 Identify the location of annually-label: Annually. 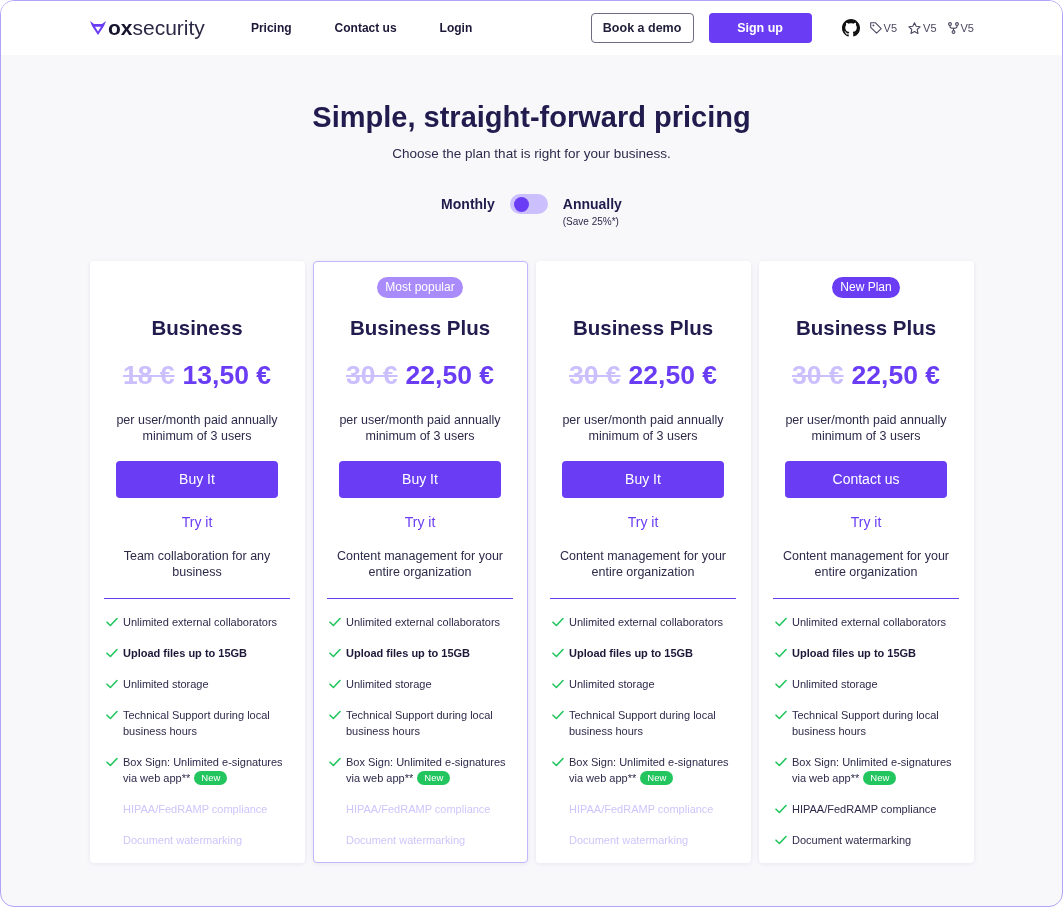
(592, 204).